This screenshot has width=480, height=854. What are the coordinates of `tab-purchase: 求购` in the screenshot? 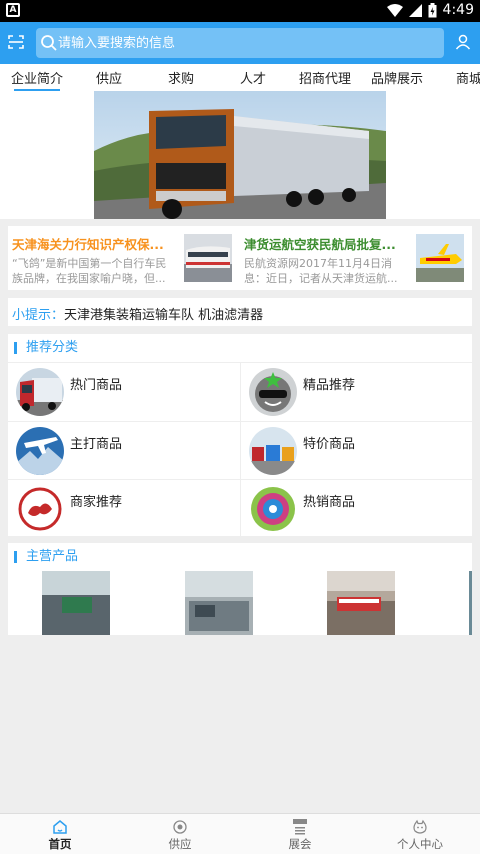 It's located at (181, 77).